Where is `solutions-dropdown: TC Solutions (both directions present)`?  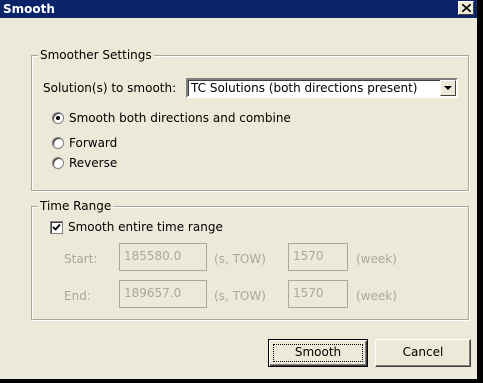 solutions-dropdown: TC Solutions (both directions present) is located at coordinates (322, 88).